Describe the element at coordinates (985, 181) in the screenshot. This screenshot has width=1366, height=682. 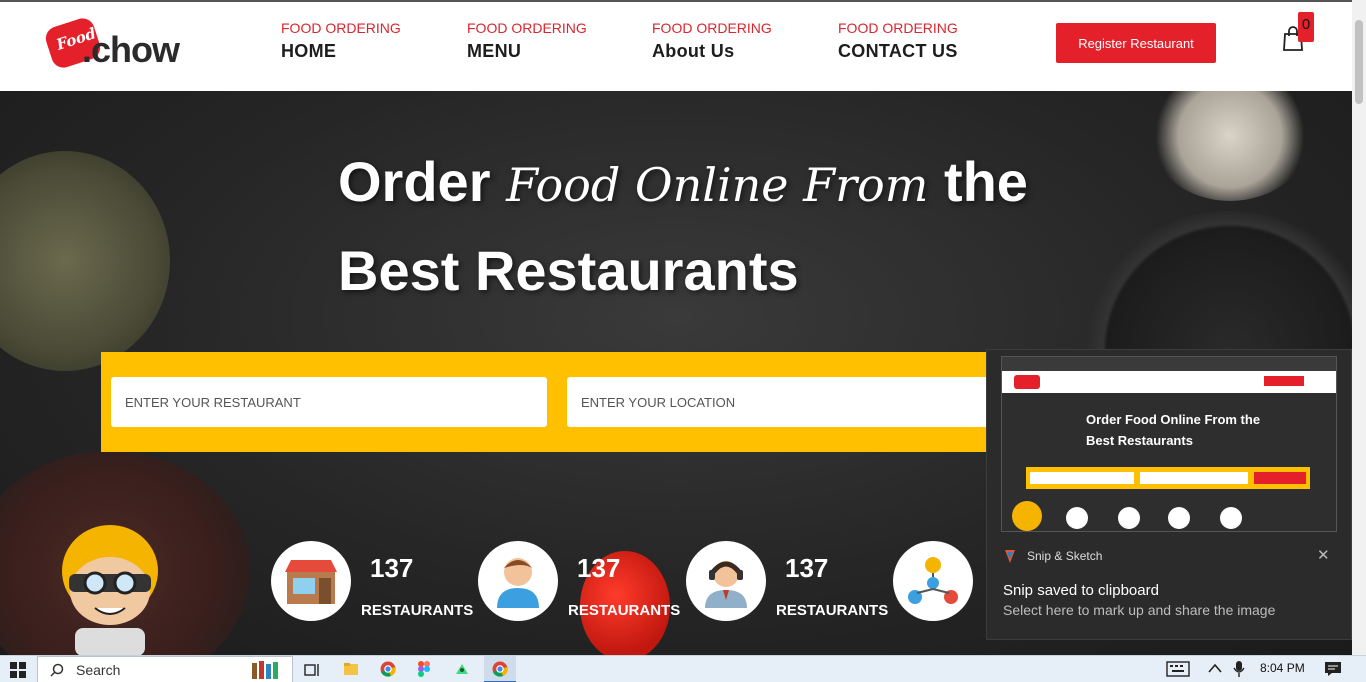
I see `headline-word: the` at that location.